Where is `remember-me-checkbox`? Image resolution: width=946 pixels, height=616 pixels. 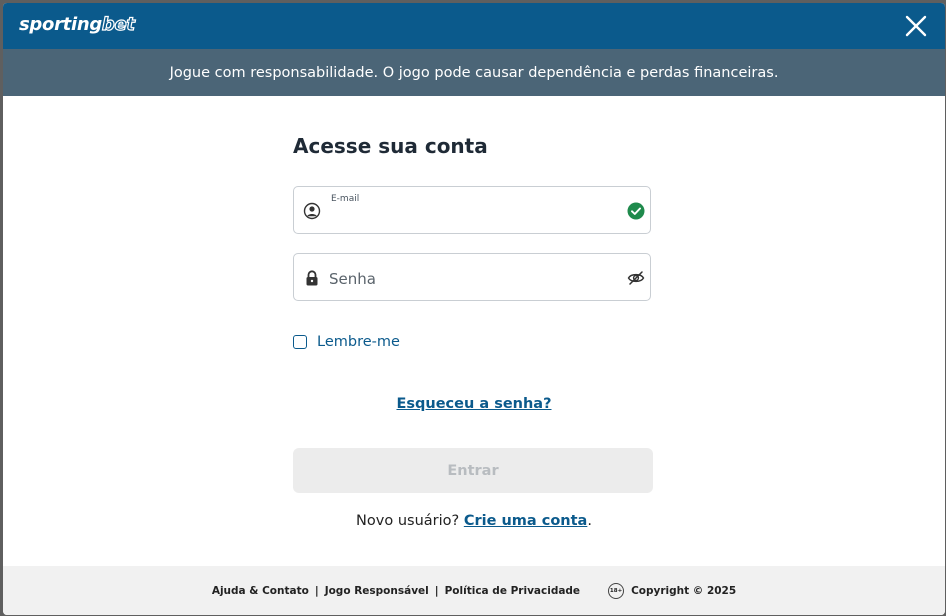 remember-me-checkbox is located at coordinates (300, 342).